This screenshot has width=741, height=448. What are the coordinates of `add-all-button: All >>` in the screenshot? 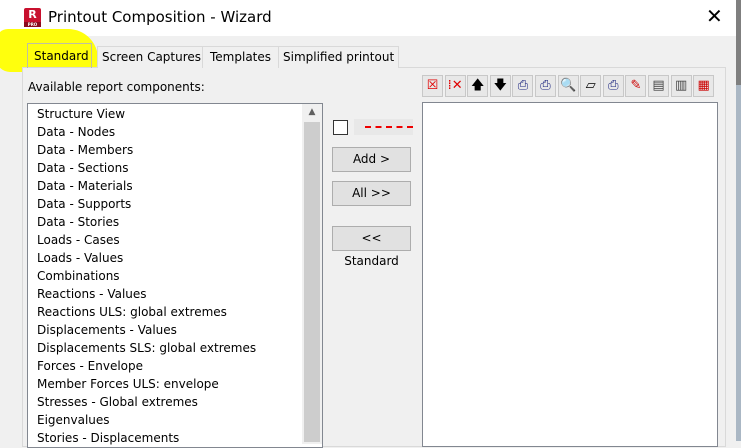 It's located at (371, 193).